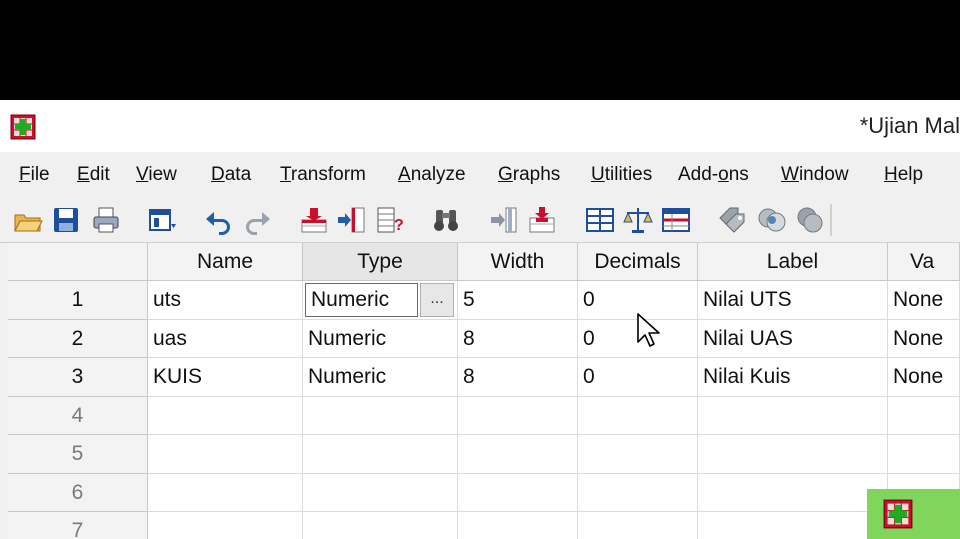 The image size is (960, 539). Describe the element at coordinates (793, 377) in the screenshot. I see `cell-label-3: Nilai Kuis` at that location.